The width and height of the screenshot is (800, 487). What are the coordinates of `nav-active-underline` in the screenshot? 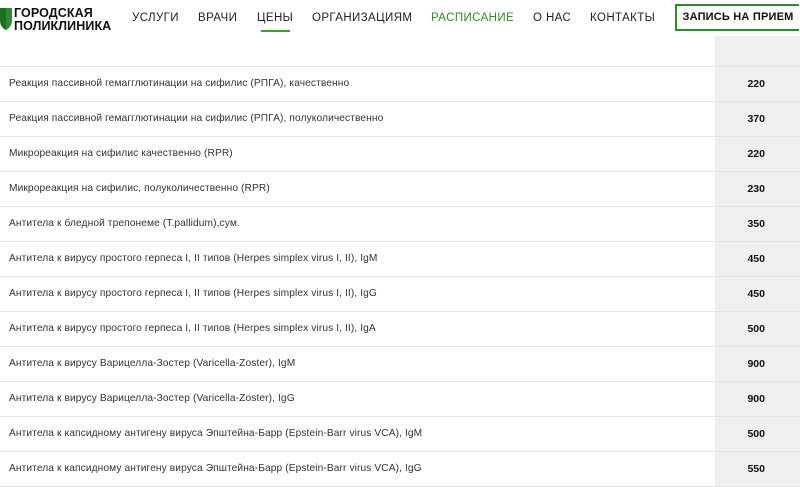 It's located at (275, 31).